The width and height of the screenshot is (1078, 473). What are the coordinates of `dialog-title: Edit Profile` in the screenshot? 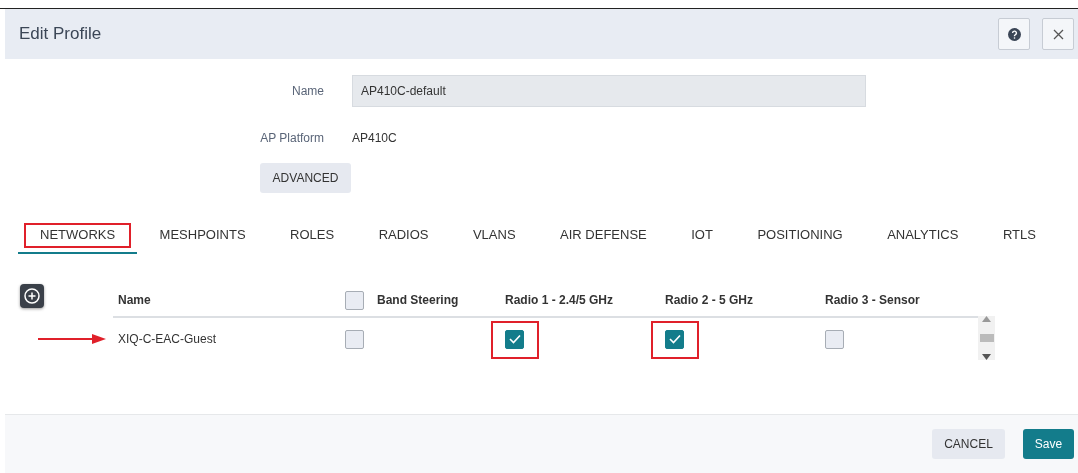 It's located at (61, 34).